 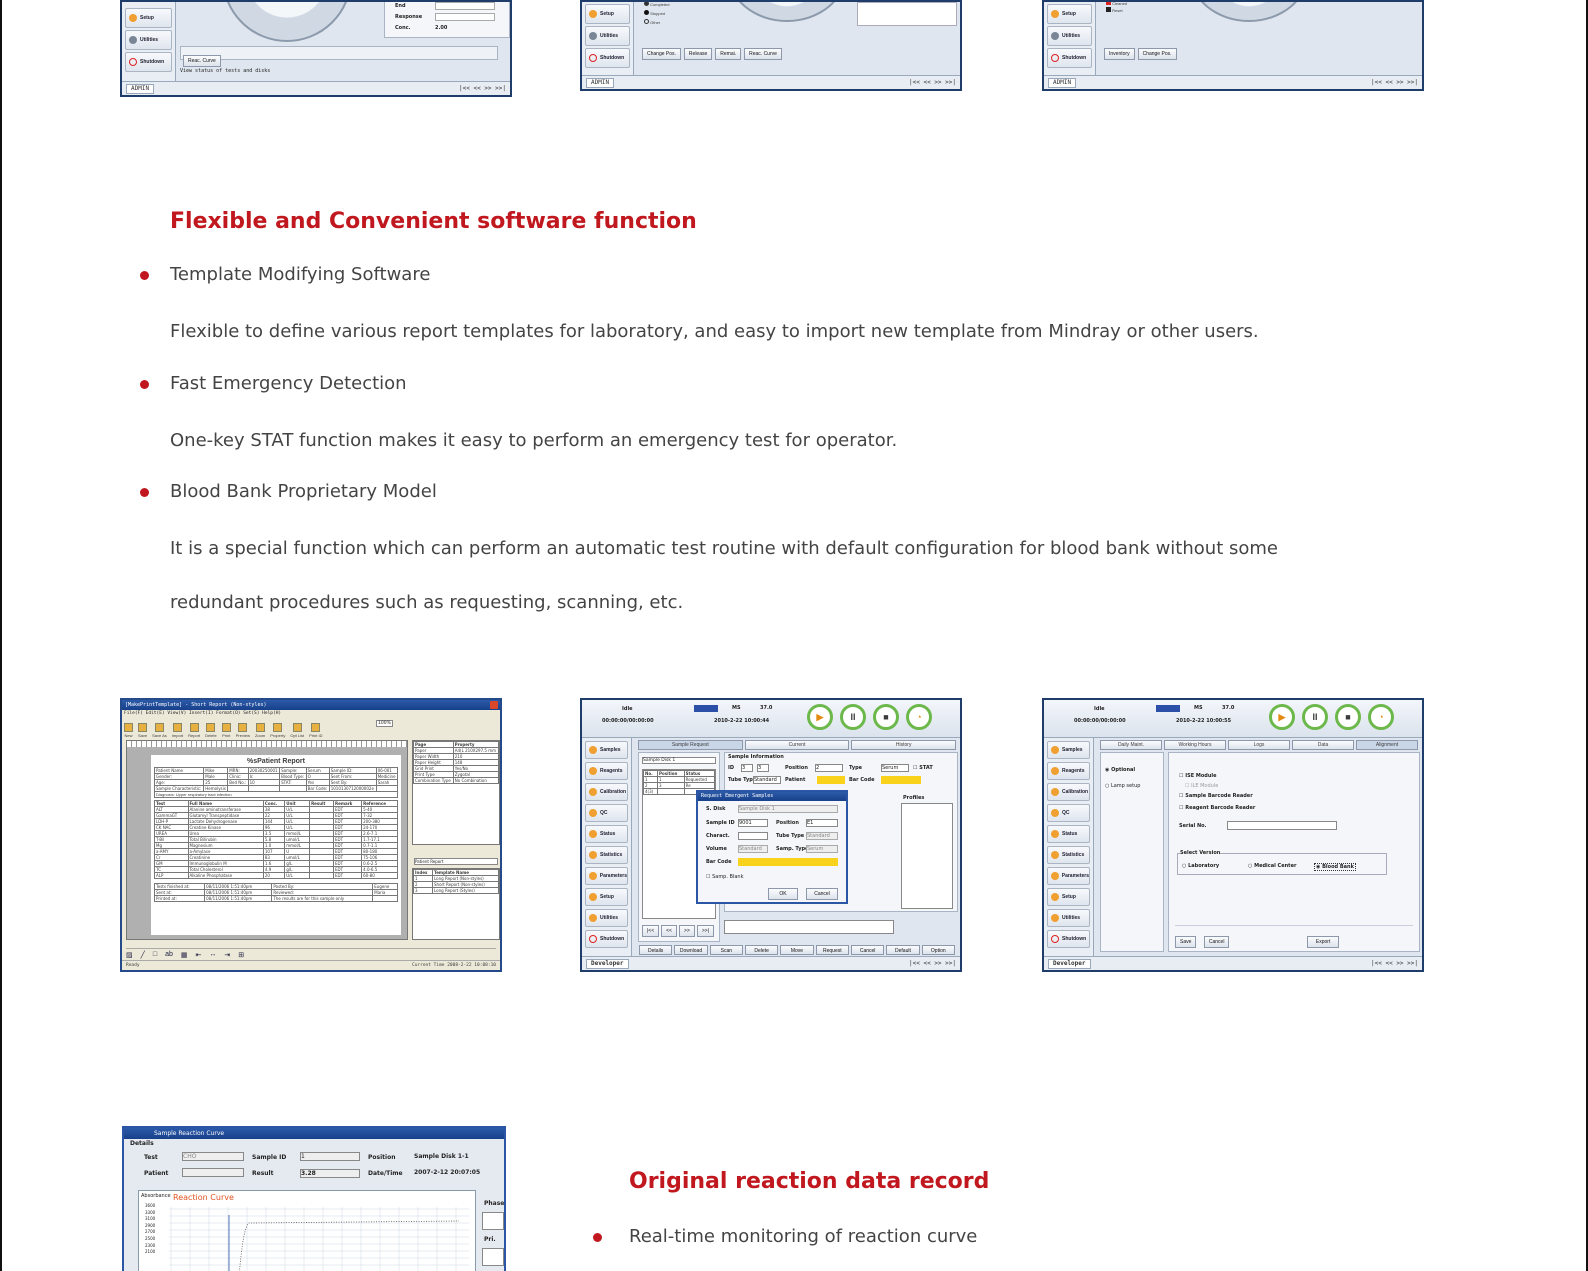 I want to click on disk-select: Sample Disk 1, so click(x=679, y=760).